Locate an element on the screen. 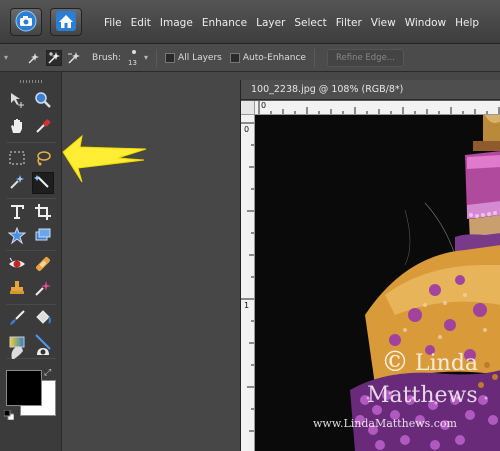 The image size is (500, 451). camera-eraser-icon is located at coordinates (43, 353).